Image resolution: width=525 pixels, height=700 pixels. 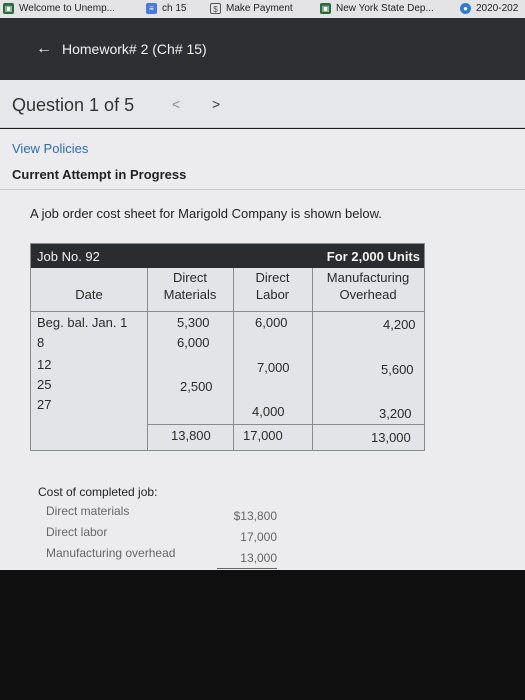 I want to click on docs-icon: ≡, so click(x=151, y=8).